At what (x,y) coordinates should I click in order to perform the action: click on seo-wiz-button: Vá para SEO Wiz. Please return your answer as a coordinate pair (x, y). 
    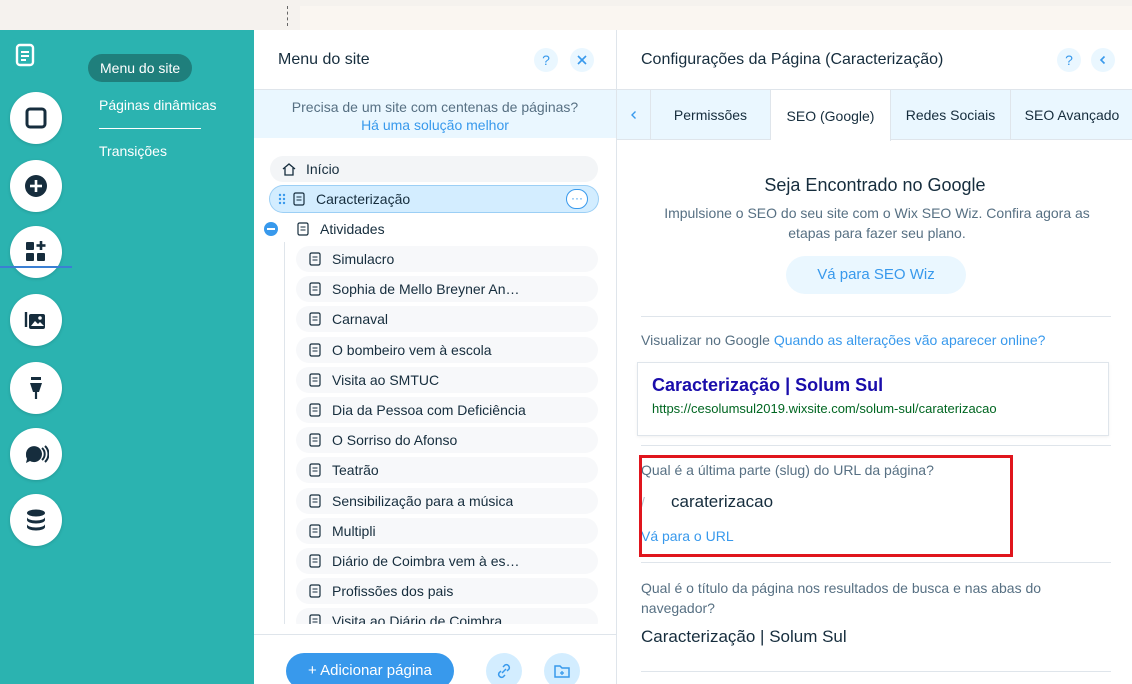
    Looking at the image, I should click on (876, 275).